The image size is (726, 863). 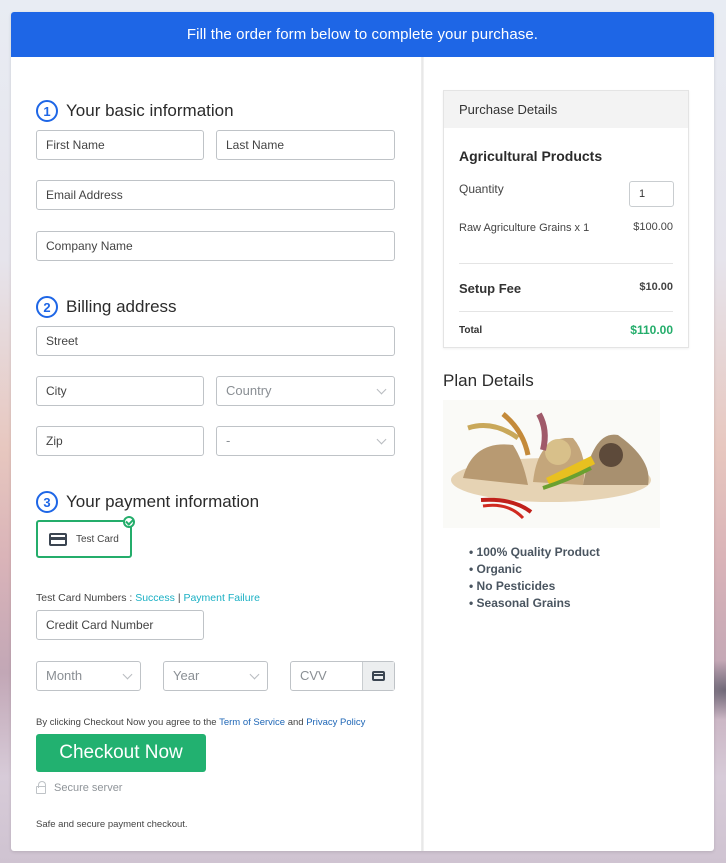 I want to click on purchase-details-header: Purchase Details, so click(x=566, y=109).